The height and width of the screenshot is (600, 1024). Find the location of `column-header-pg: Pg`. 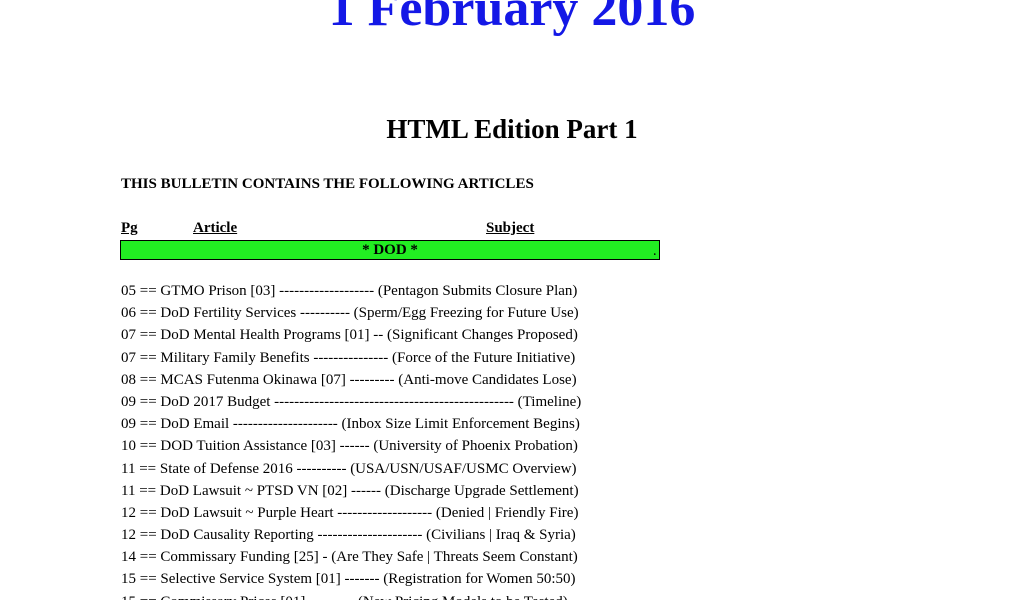

column-header-pg: Pg is located at coordinates (129, 228).